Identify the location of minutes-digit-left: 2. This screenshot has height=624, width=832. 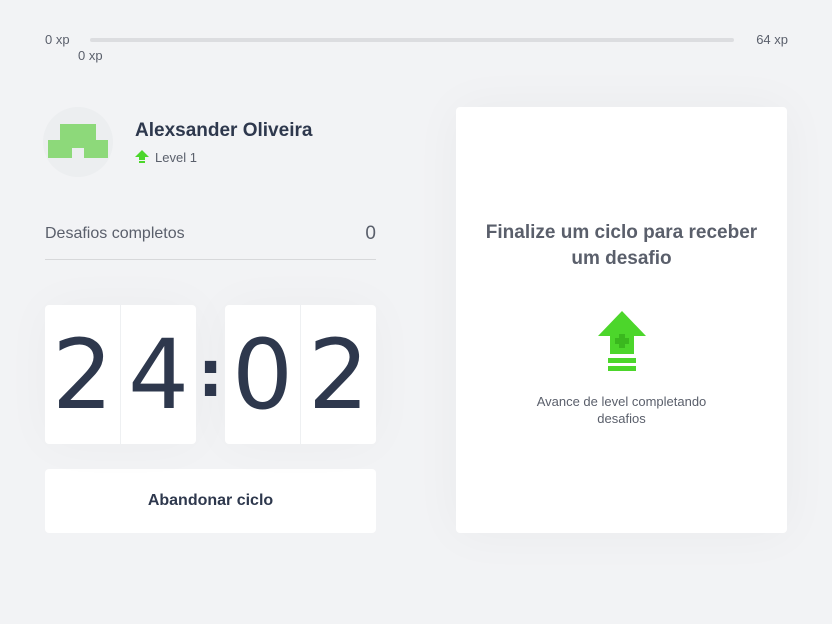
(83, 374).